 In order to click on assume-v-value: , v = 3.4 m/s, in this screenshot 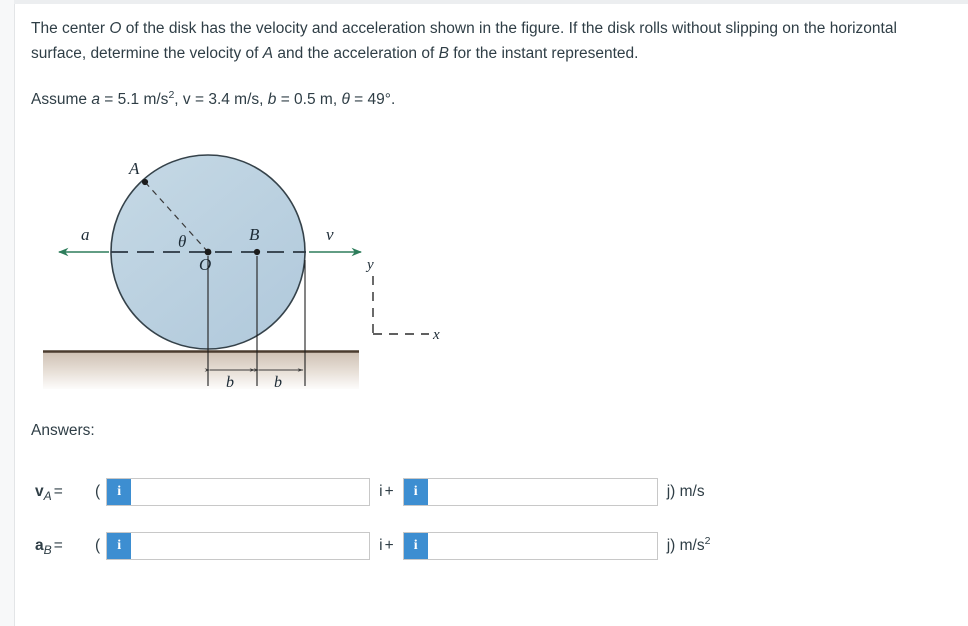, I will do `click(221, 99)`.